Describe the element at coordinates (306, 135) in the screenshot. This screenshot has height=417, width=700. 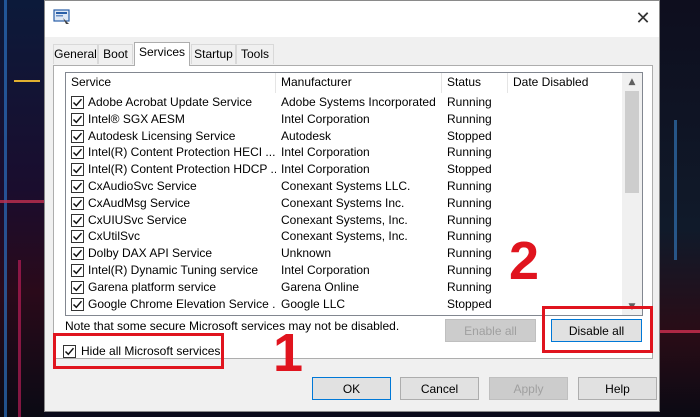
I see `manufacturer-cell: Autodesk` at that location.